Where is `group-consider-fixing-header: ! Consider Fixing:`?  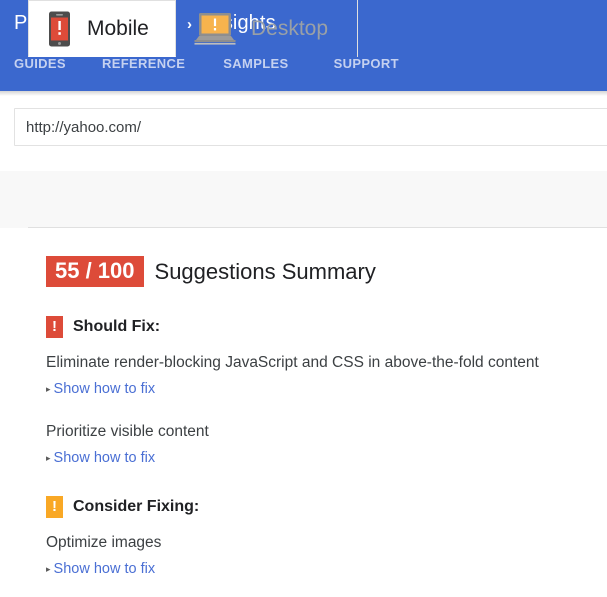 group-consider-fixing-header: ! Consider Fixing: is located at coordinates (122, 507).